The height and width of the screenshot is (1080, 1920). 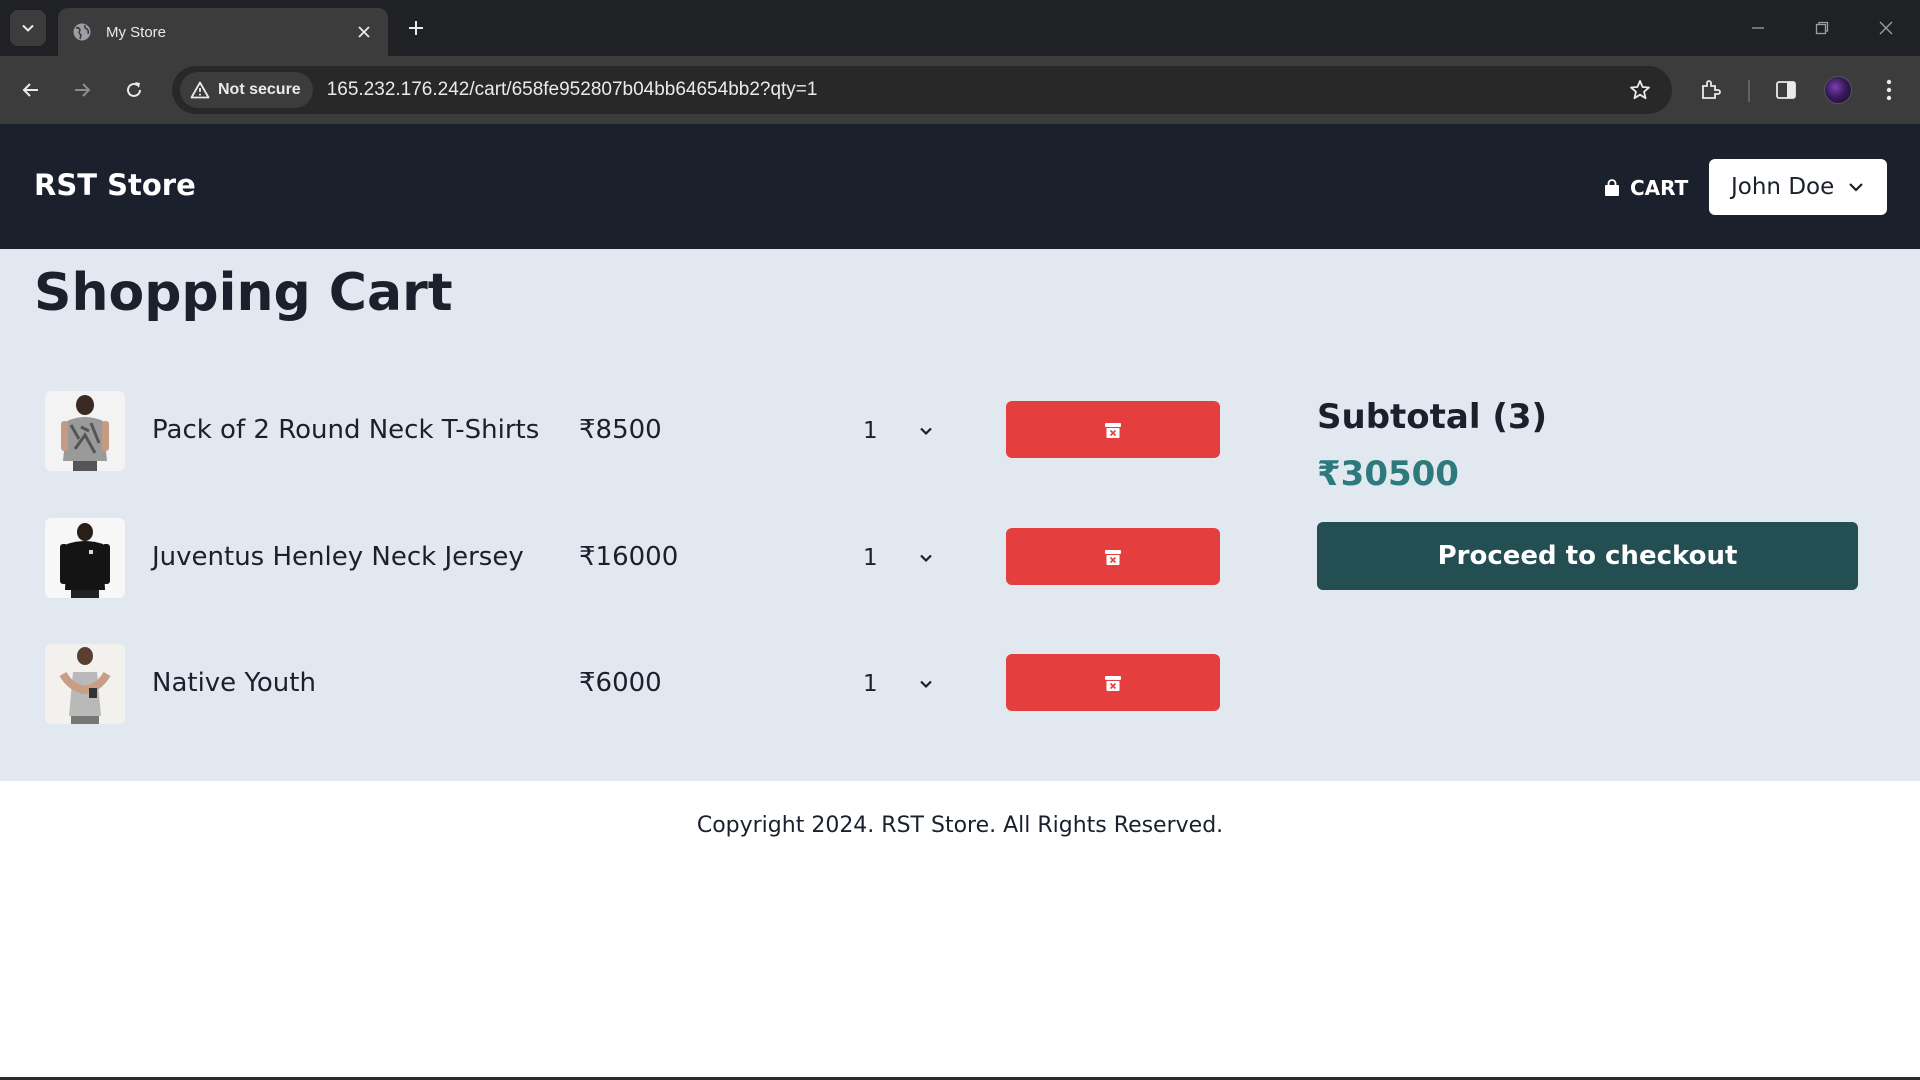 What do you see at coordinates (960, 28) in the screenshot?
I see `browser-tabstrip: My Store` at bounding box center [960, 28].